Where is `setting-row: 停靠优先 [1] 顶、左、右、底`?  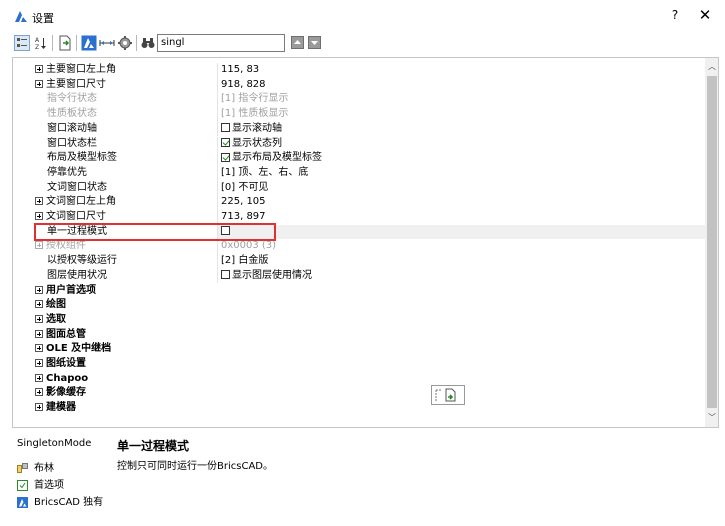 setting-row: 停靠优先 [1] 顶、左、右、底 is located at coordinates (359, 173).